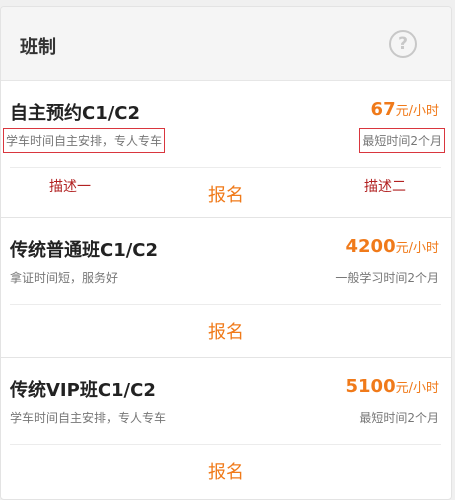 This screenshot has height=500, width=455. What do you see at coordinates (383, 109) in the screenshot?
I see `price-amount: 67` at bounding box center [383, 109].